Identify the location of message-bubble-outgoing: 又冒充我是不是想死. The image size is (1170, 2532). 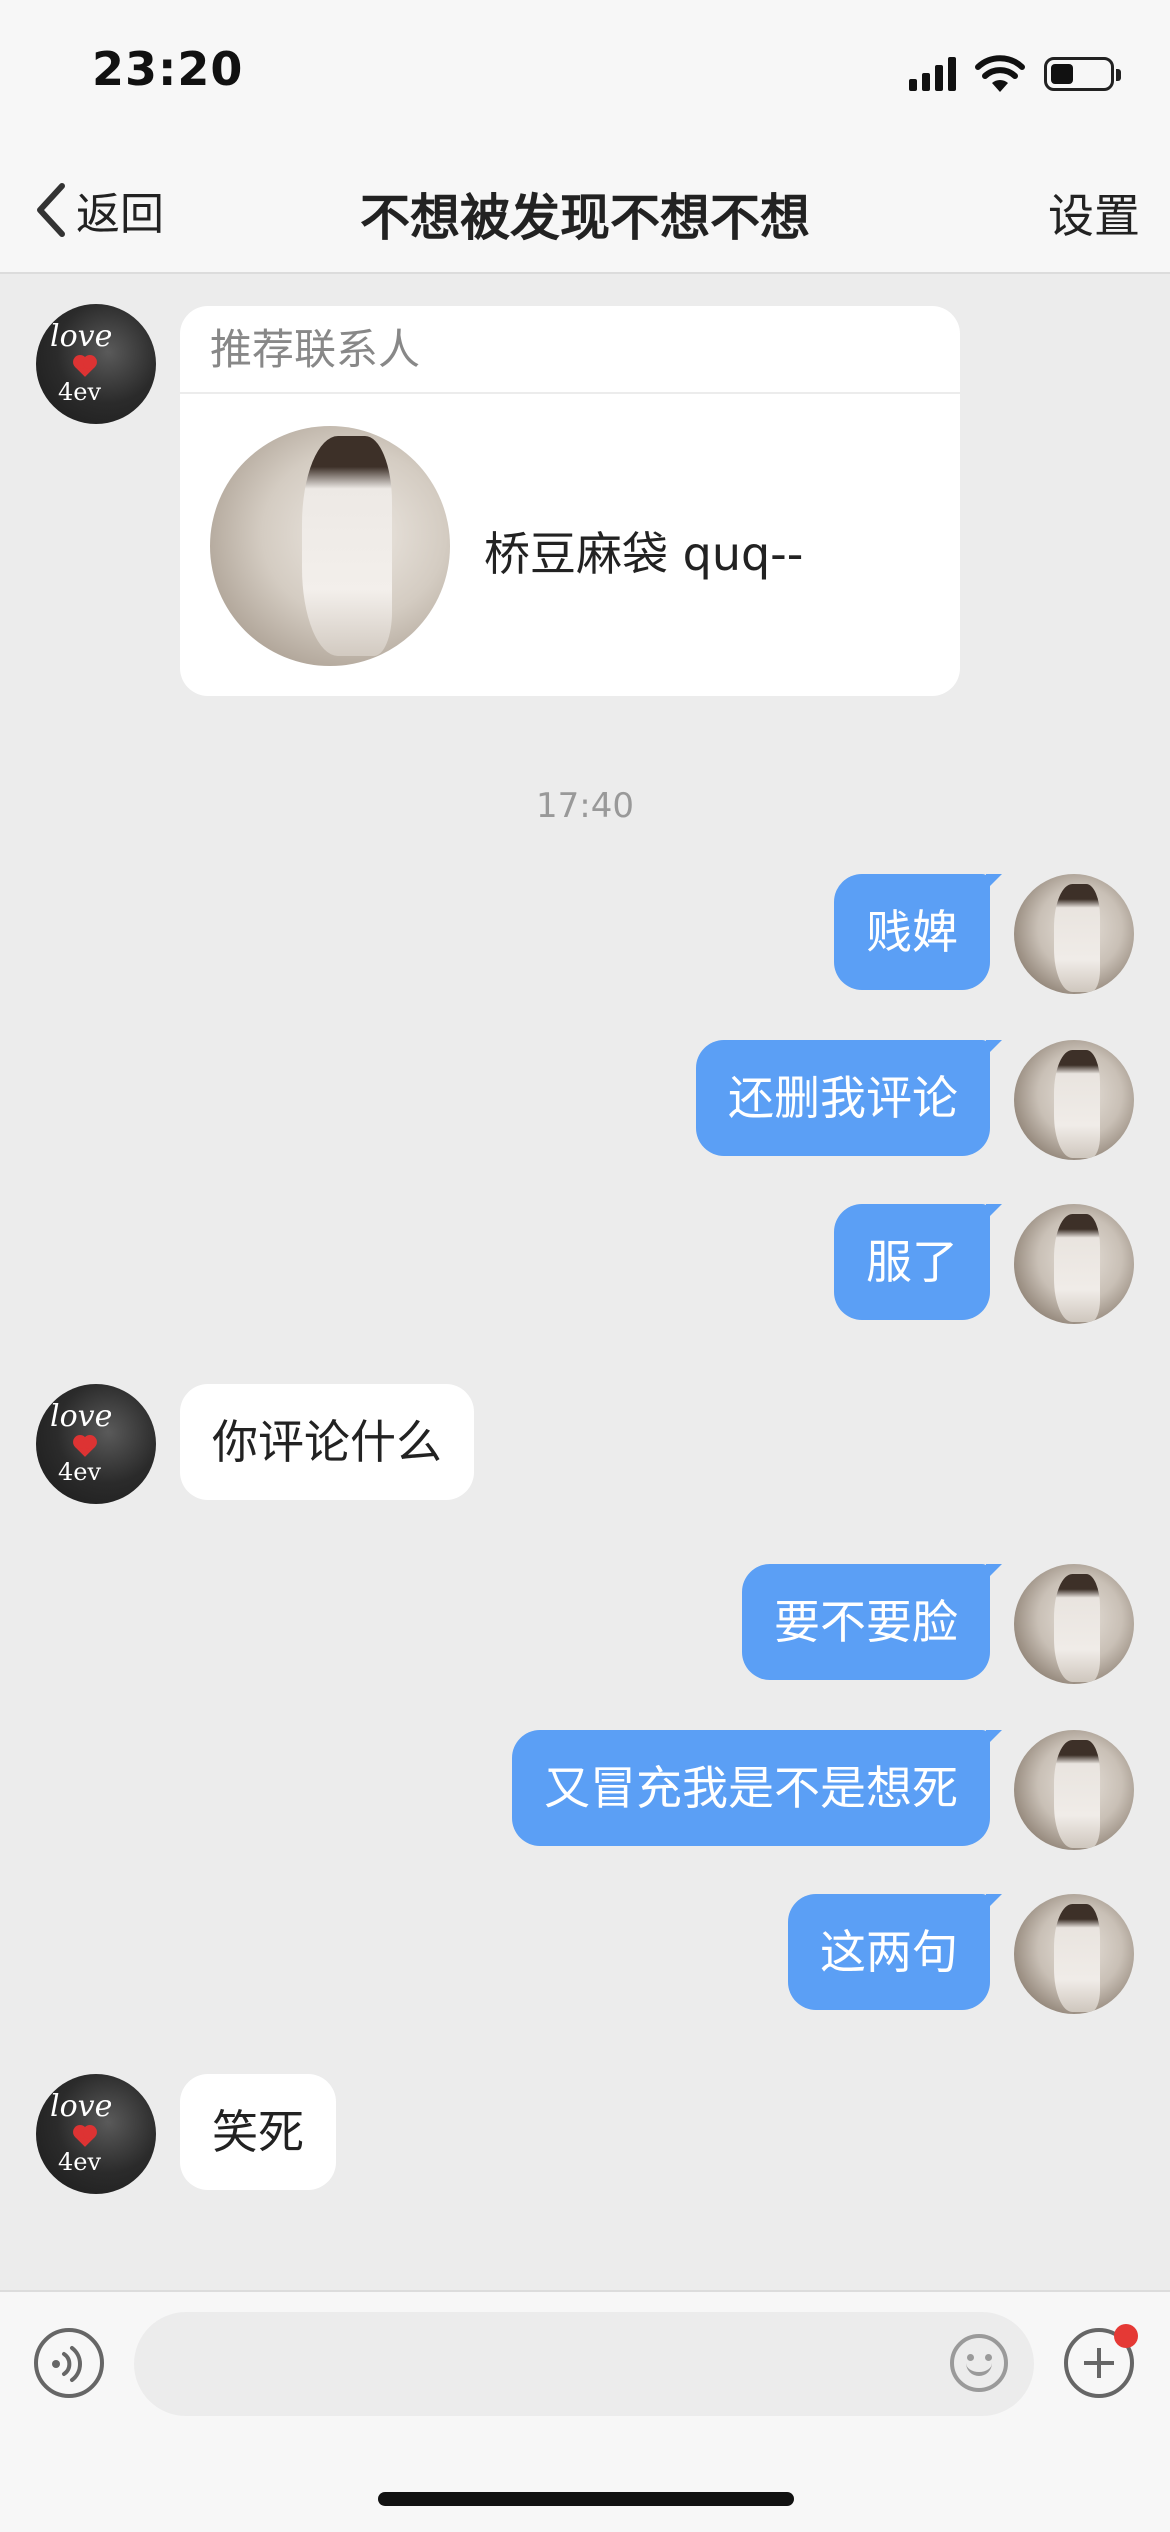
(757, 1788).